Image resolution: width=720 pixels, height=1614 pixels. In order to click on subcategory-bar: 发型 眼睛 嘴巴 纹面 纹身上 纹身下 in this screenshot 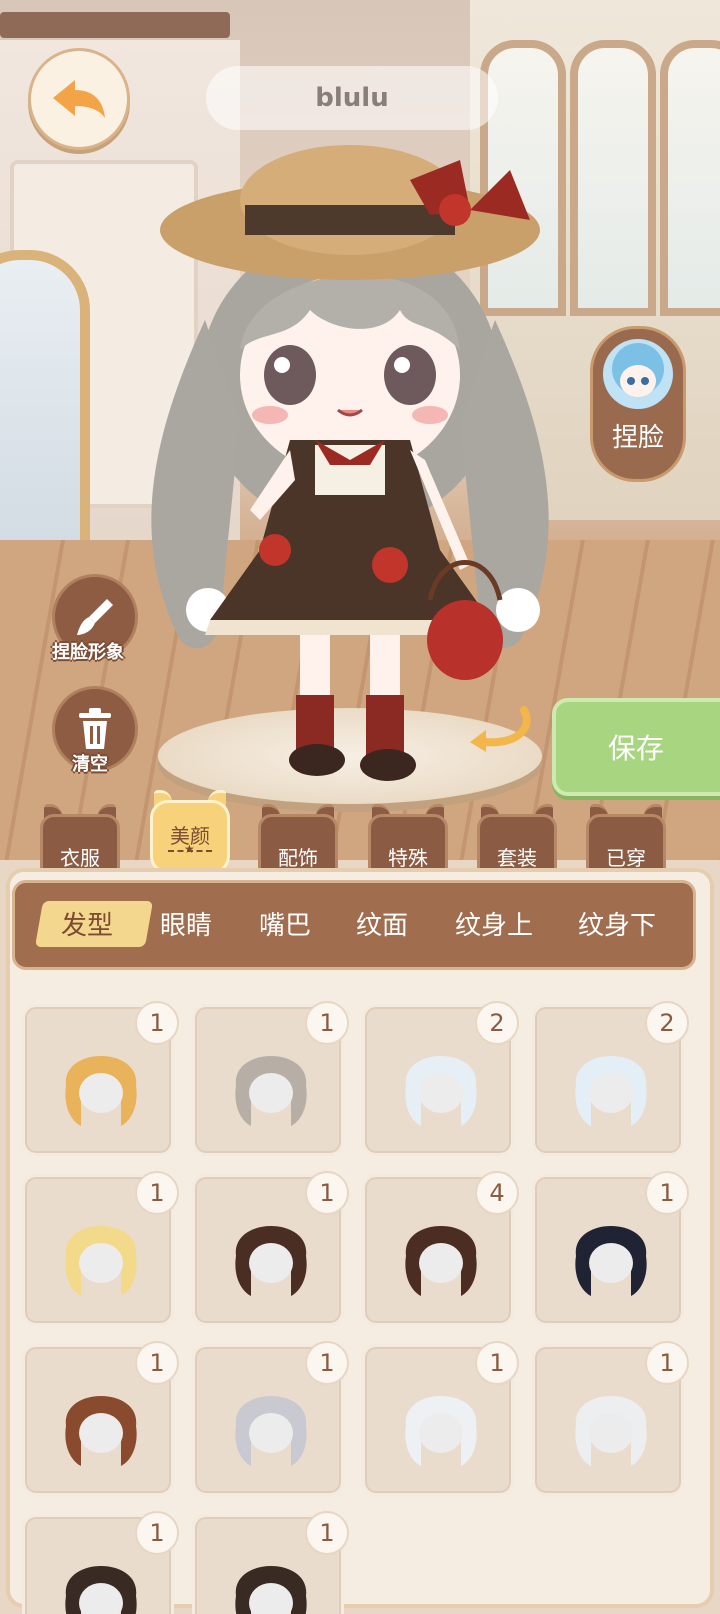, I will do `click(354, 925)`.